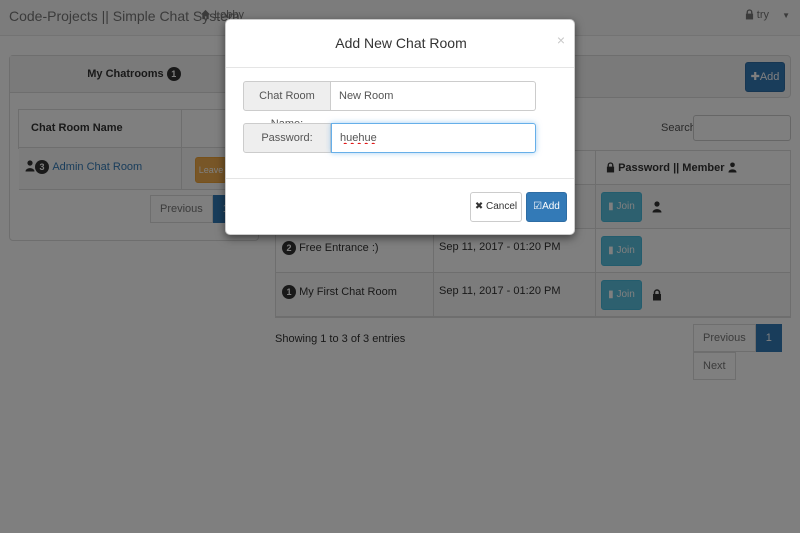 This screenshot has width=800, height=533. Describe the element at coordinates (502, 206) in the screenshot. I see `cancel-label: Cancel` at that location.